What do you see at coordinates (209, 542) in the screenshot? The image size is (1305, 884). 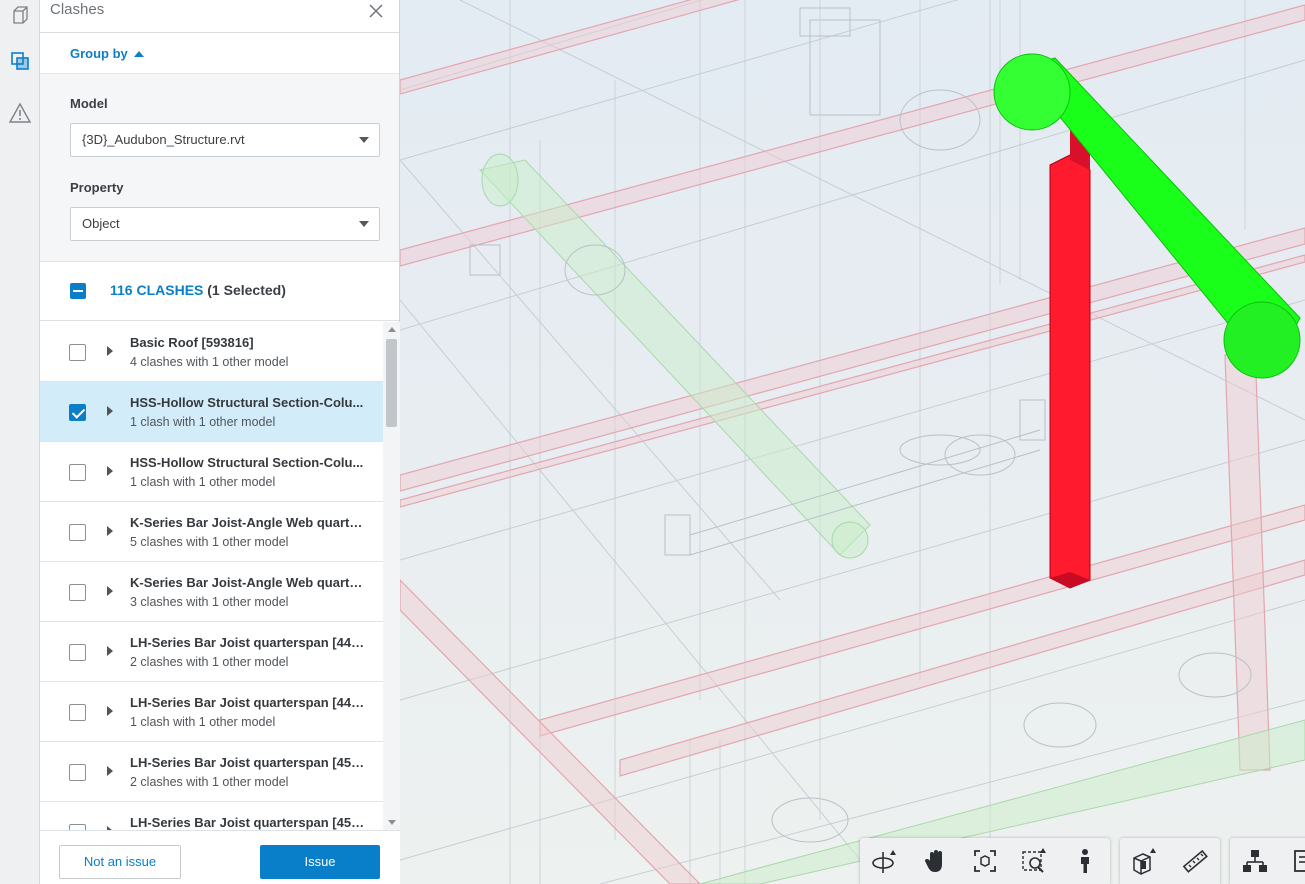 I see `clash-item-subtitle: 5 clashes with 1 other model` at bounding box center [209, 542].